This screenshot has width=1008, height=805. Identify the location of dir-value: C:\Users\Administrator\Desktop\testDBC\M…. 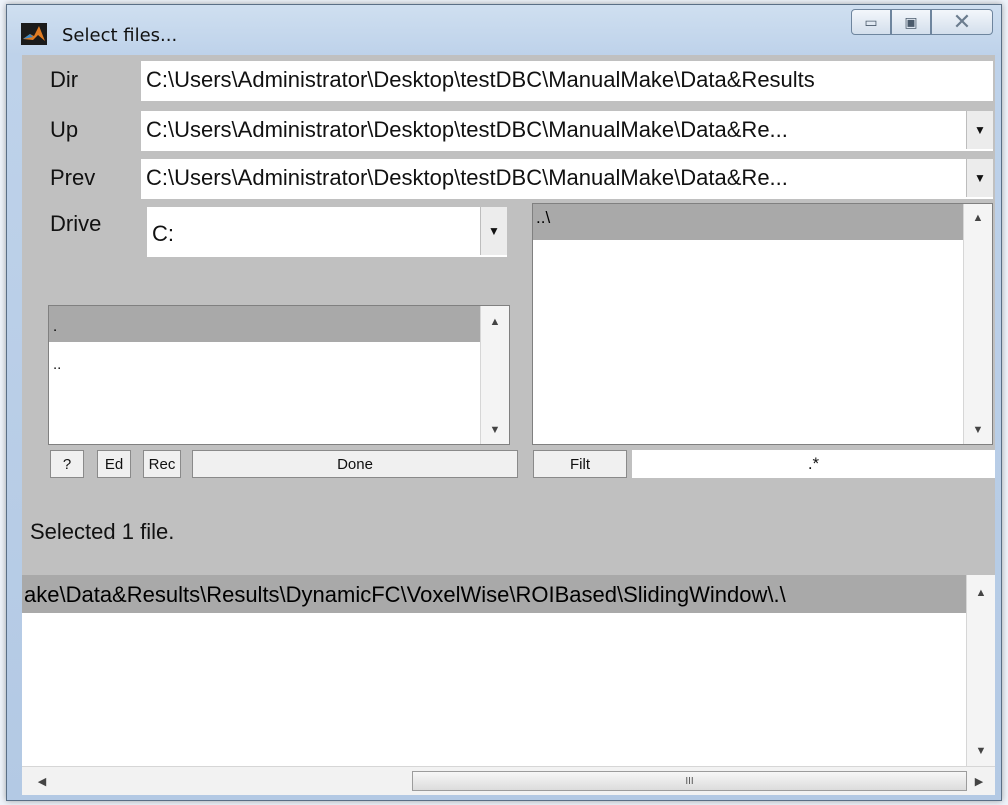
(480, 79).